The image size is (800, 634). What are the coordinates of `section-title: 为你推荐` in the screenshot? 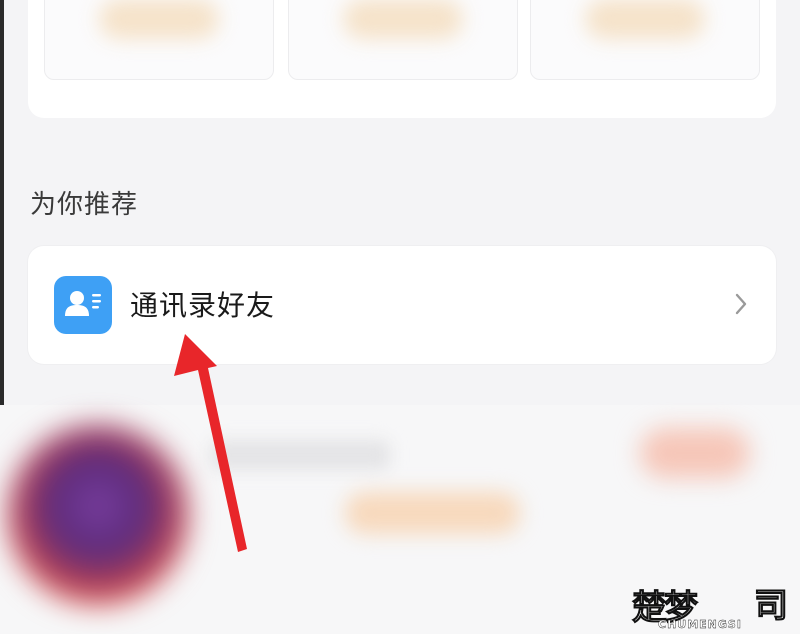 It's located at (84, 205).